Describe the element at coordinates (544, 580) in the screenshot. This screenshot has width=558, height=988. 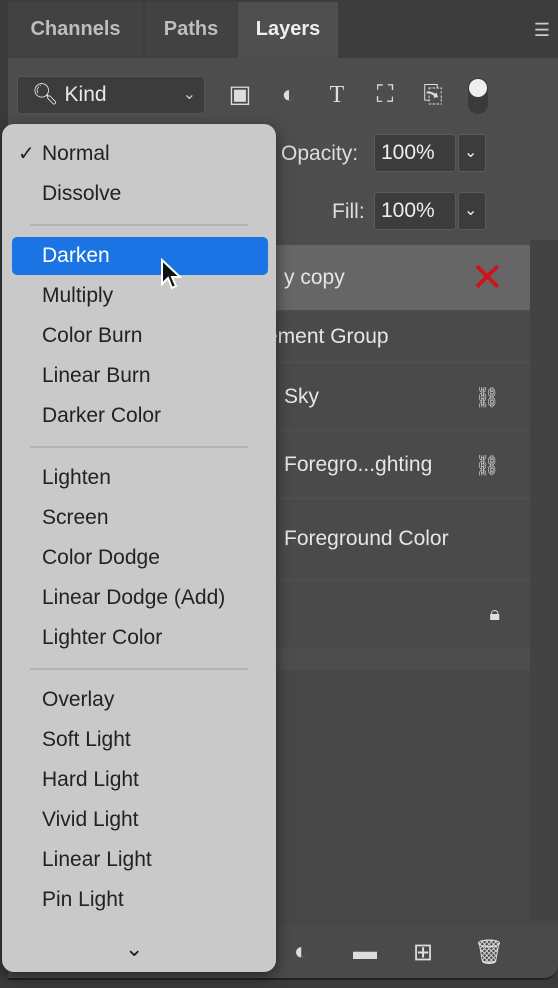
I see `layers-scroll-area` at that location.